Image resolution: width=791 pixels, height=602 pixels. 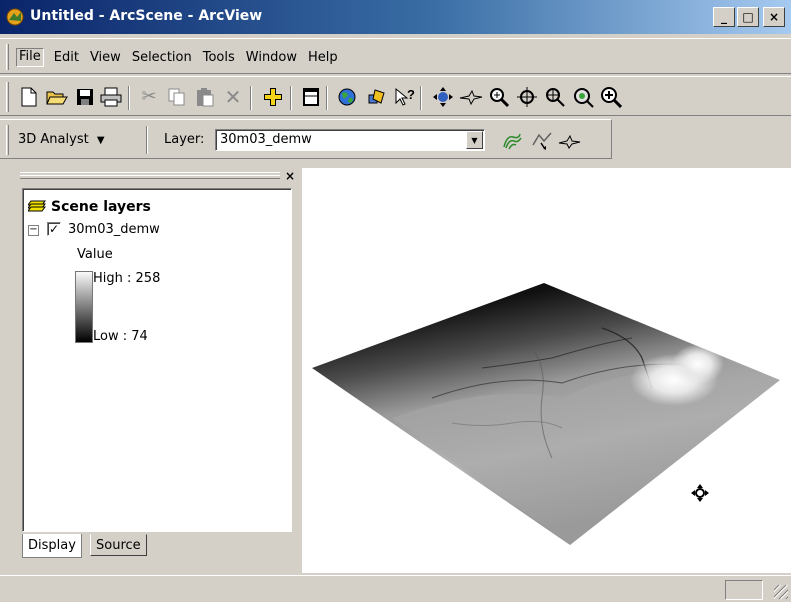 What do you see at coordinates (54, 229) in the screenshot?
I see `layer-visibility-checkbox: ✓` at bounding box center [54, 229].